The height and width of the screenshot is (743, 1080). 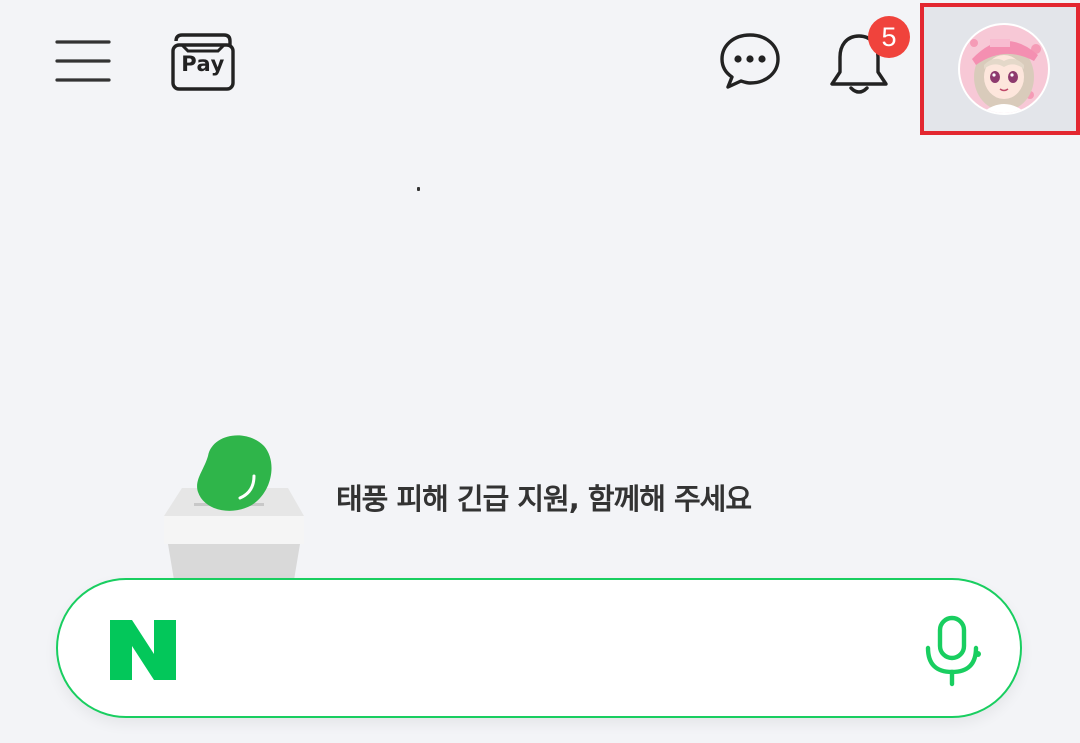 I want to click on banner-text: 태풍 피해 긴급 지원, 함께해 주세요, so click(x=544, y=499).